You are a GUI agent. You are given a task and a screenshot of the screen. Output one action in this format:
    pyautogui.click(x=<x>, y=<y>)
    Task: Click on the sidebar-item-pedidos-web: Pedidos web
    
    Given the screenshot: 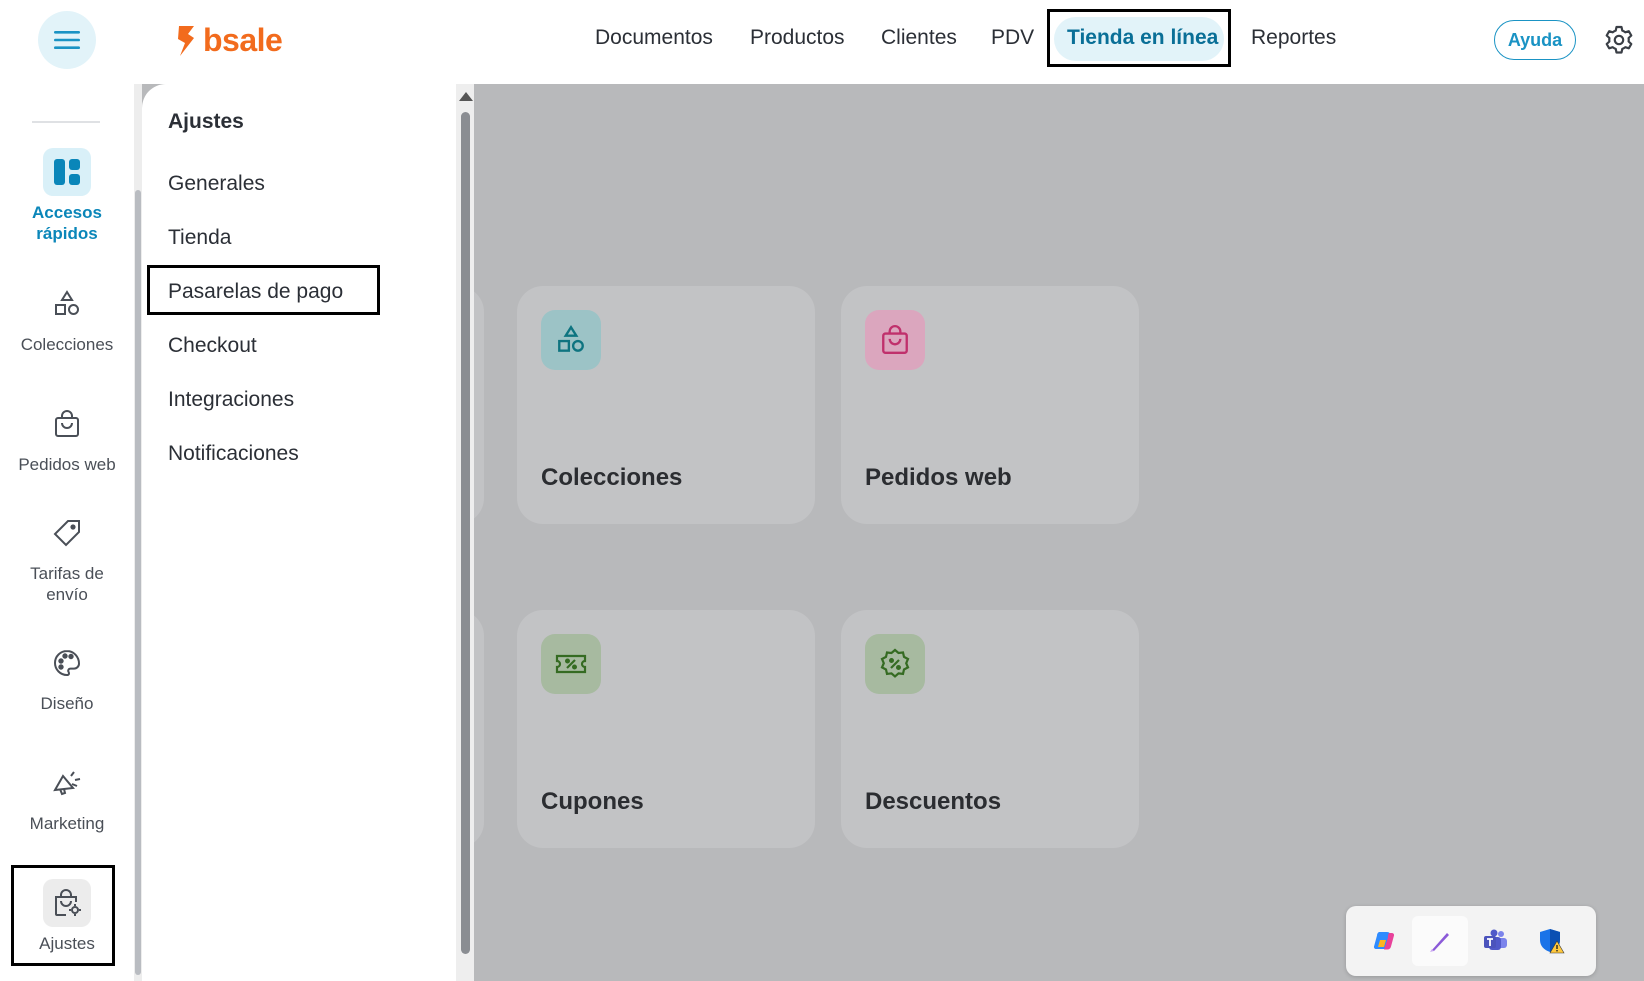 What is the action you would take?
    pyautogui.click(x=67, y=437)
    